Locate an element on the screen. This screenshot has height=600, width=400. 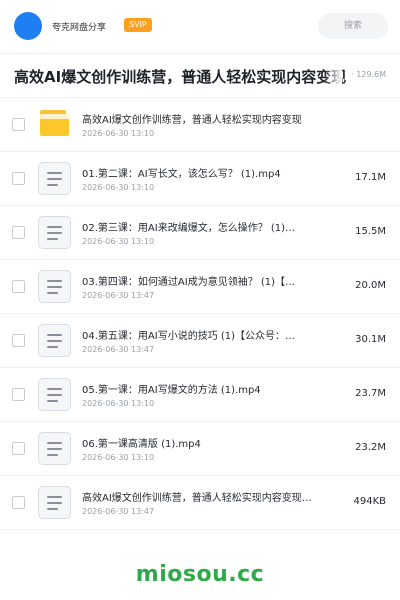
folder-icon is located at coordinates (54, 124).